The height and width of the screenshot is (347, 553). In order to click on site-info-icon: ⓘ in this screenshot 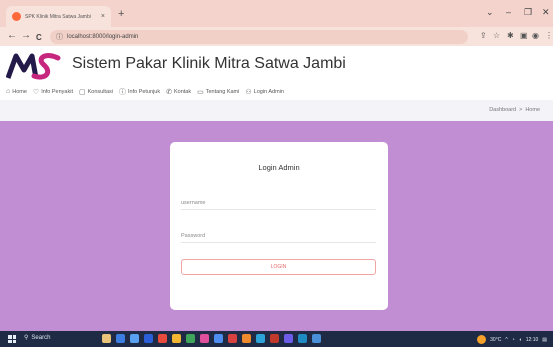, I will do `click(59, 37)`.